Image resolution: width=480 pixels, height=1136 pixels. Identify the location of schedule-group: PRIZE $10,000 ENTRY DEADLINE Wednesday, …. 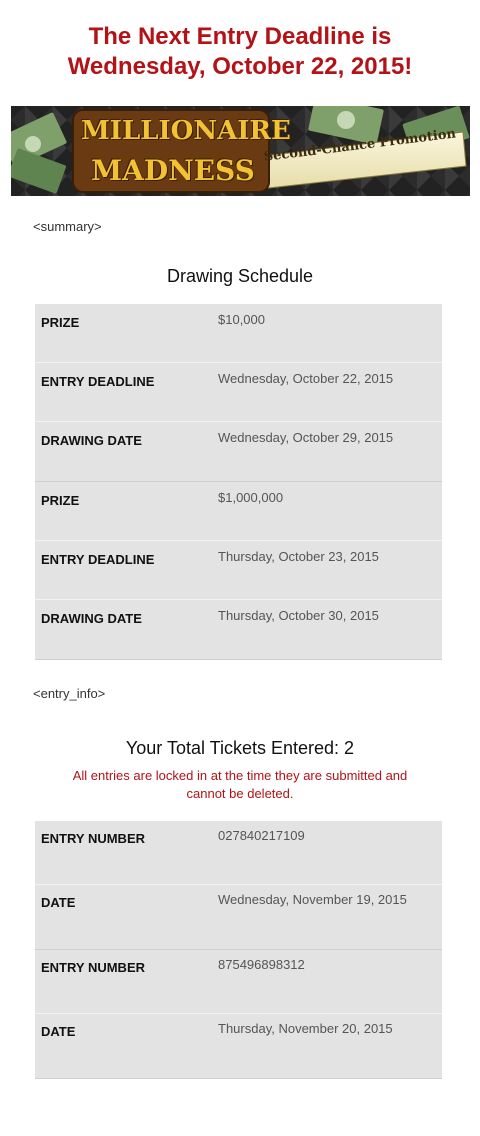
(238, 393).